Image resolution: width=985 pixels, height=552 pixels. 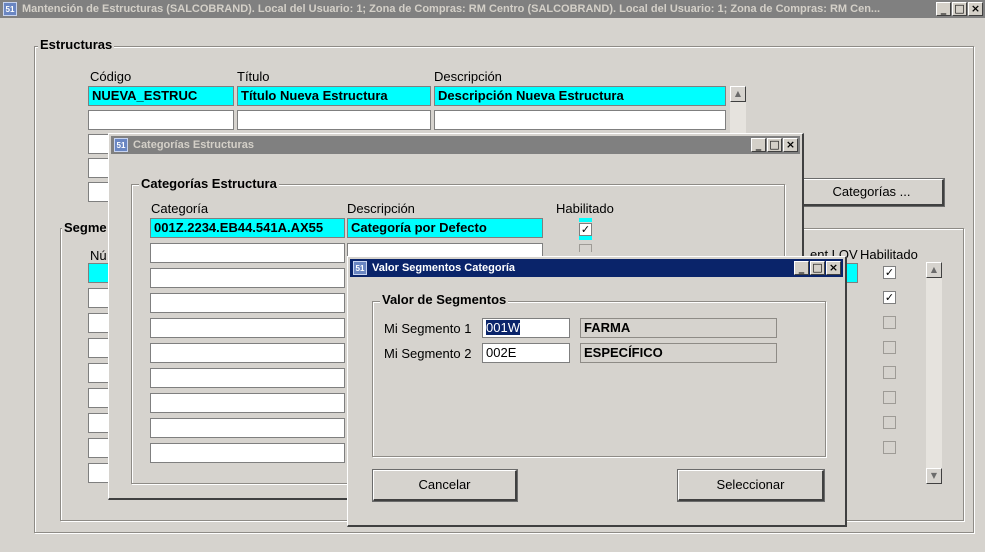 What do you see at coordinates (161, 96) in the screenshot?
I see `estructura-codigo-field: NUEVA_ESTRUC` at bounding box center [161, 96].